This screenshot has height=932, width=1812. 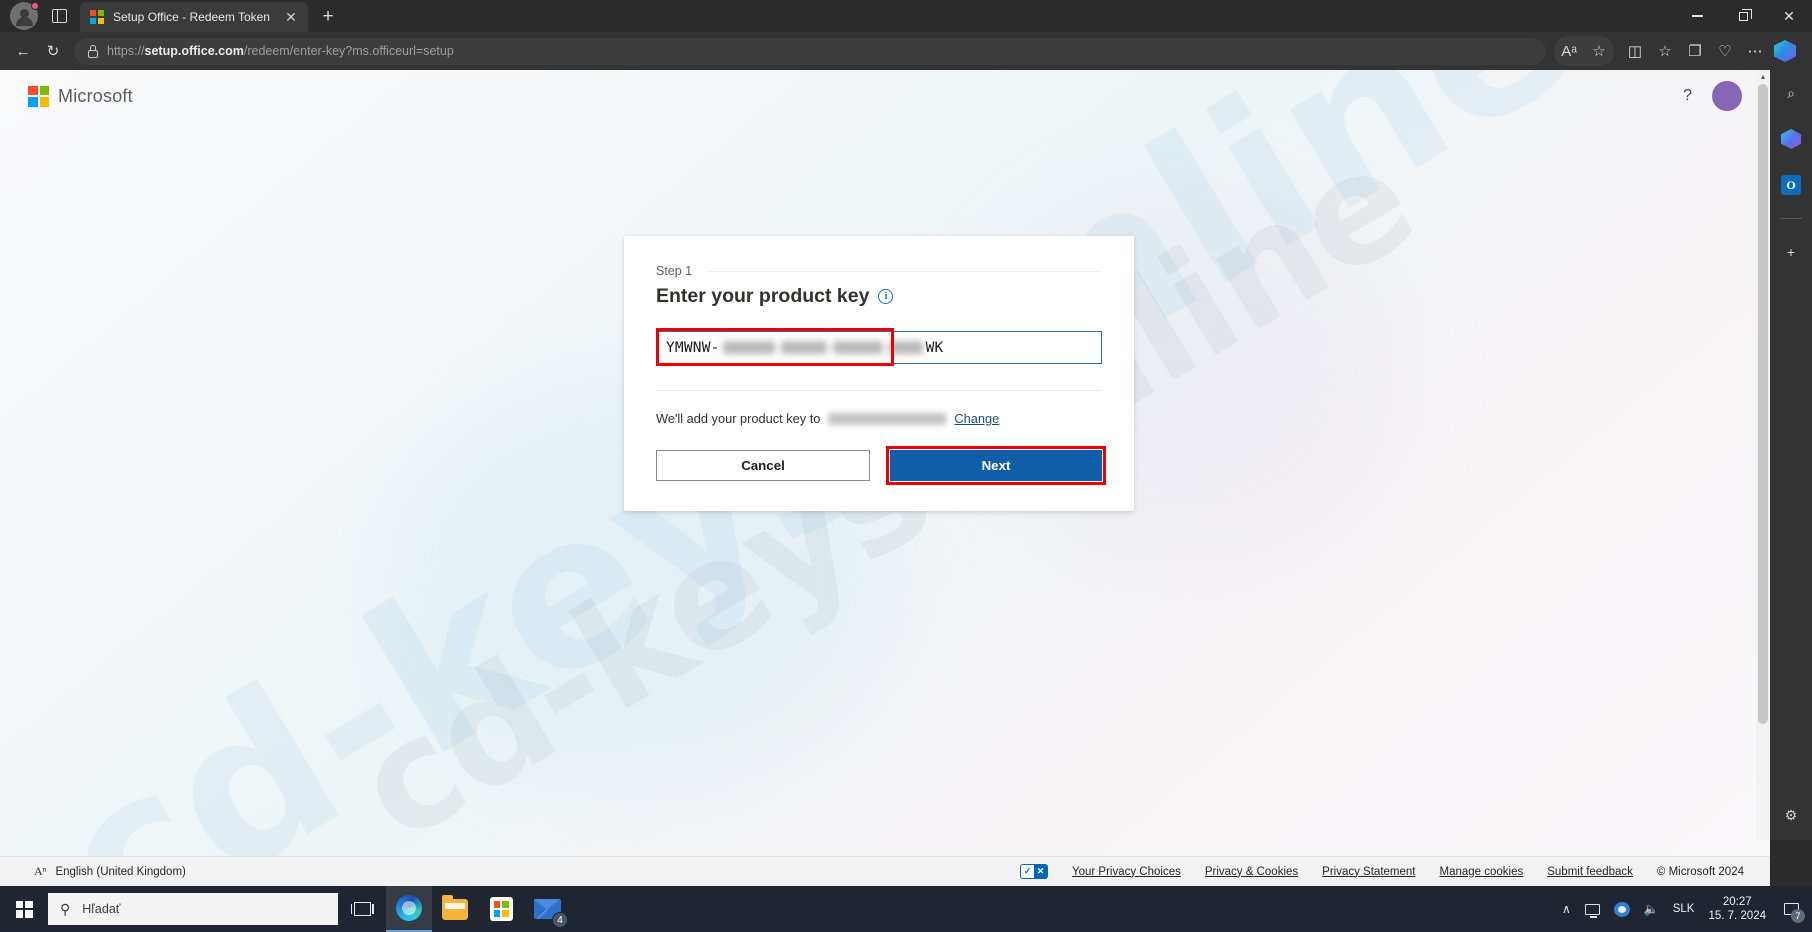 What do you see at coordinates (1755, 51) in the screenshot?
I see `settings-more-icon: ⋯` at bounding box center [1755, 51].